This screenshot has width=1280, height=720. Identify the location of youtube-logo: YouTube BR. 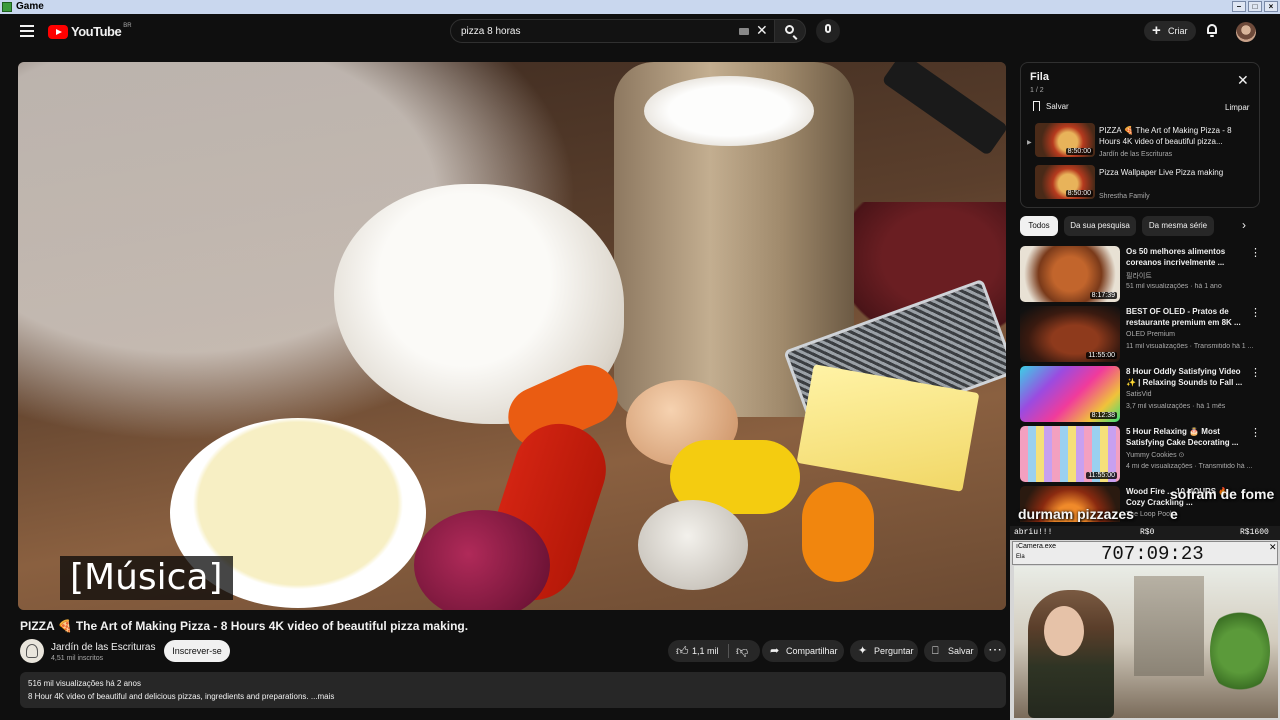
(90, 31).